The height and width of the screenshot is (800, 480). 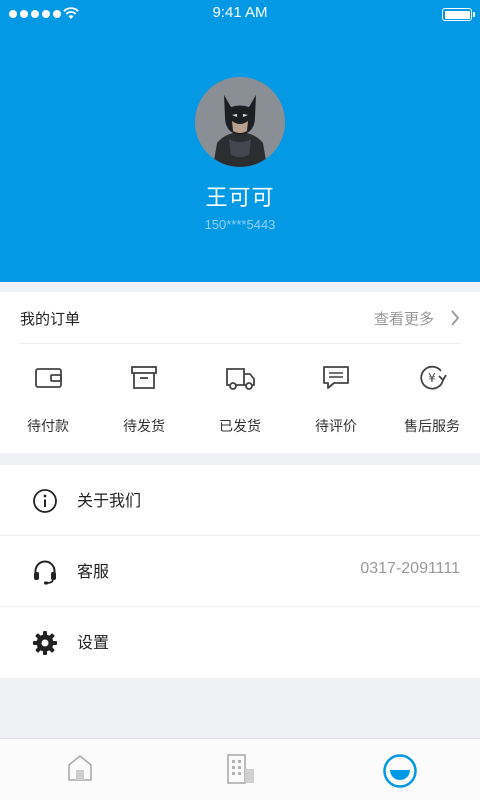 I want to click on chevron-right-icon, so click(x=455, y=318).